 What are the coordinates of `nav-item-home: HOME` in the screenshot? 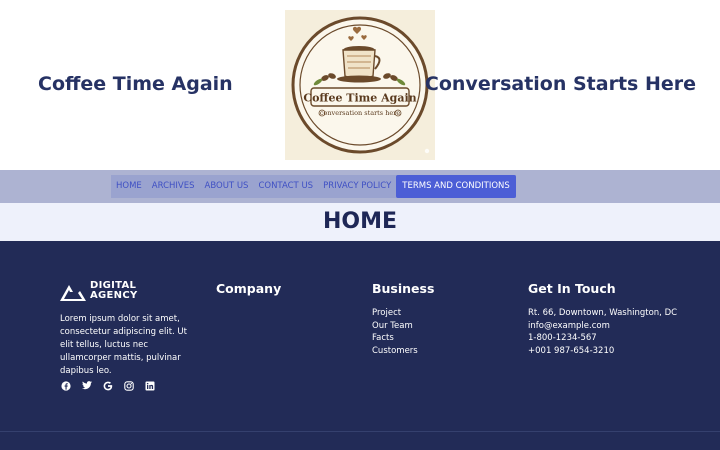 It's located at (129, 186).